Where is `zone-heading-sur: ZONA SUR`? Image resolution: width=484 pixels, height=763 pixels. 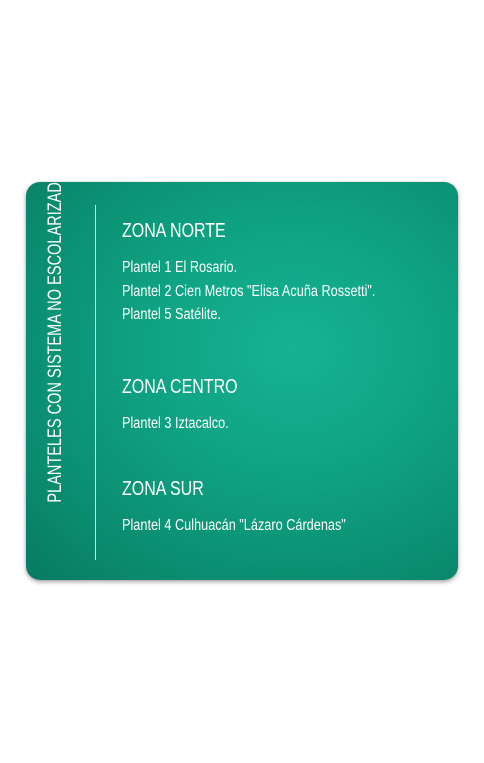
zone-heading-sur: ZONA SUR is located at coordinates (163, 489).